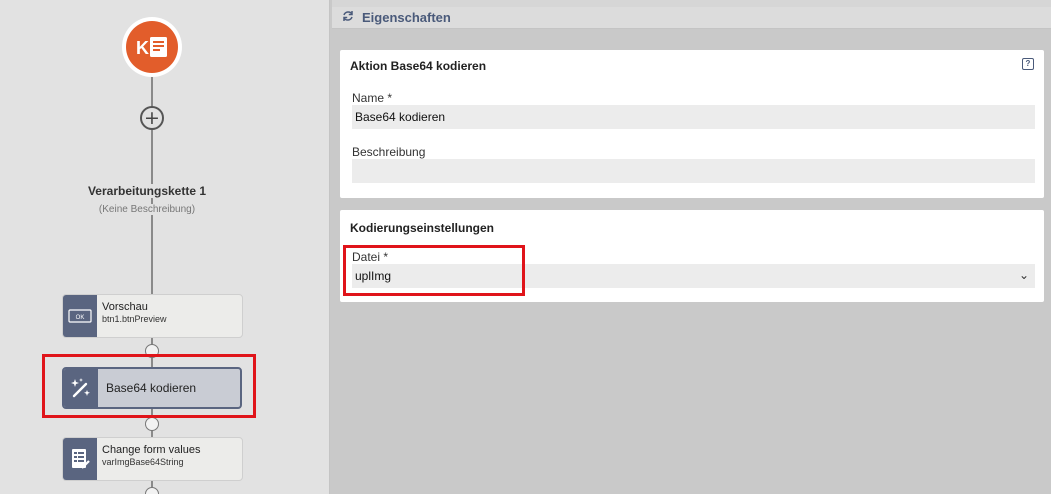  I want to click on encoding-settings-card: Kodierungseinstellungen Datei * uplImg ⌄, so click(692, 256).